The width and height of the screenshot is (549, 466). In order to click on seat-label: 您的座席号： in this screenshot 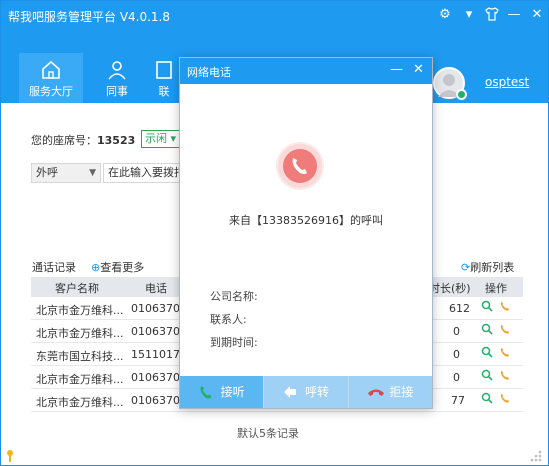, I will do `click(64, 140)`.